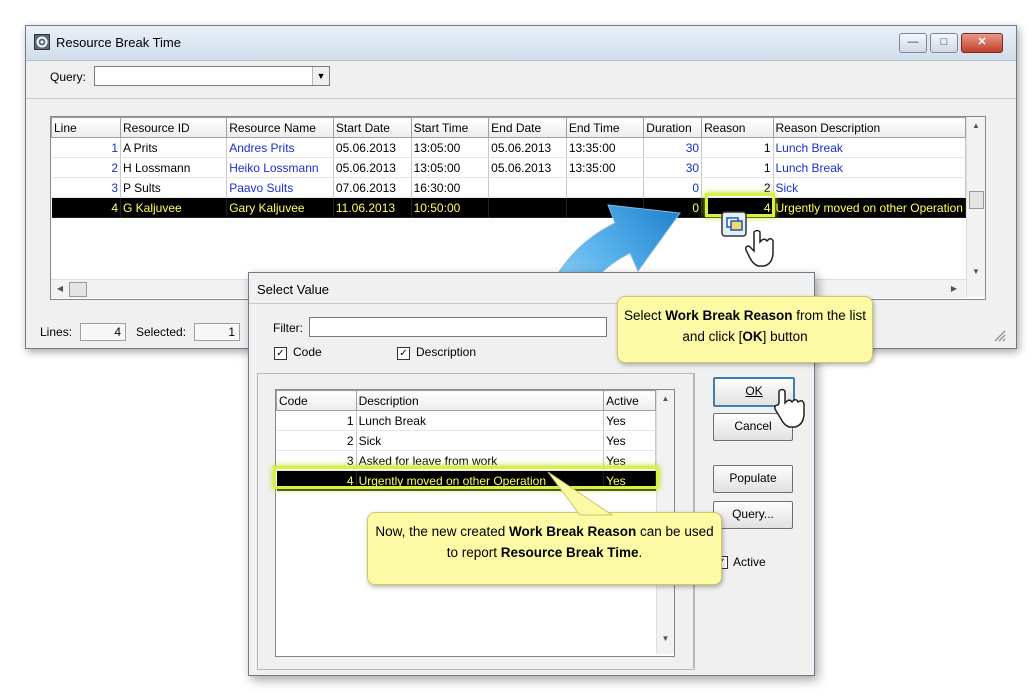 The width and height of the screenshot is (1035, 698). What do you see at coordinates (280, 147) in the screenshot?
I see `cell-resource-name: Andres Prits` at bounding box center [280, 147].